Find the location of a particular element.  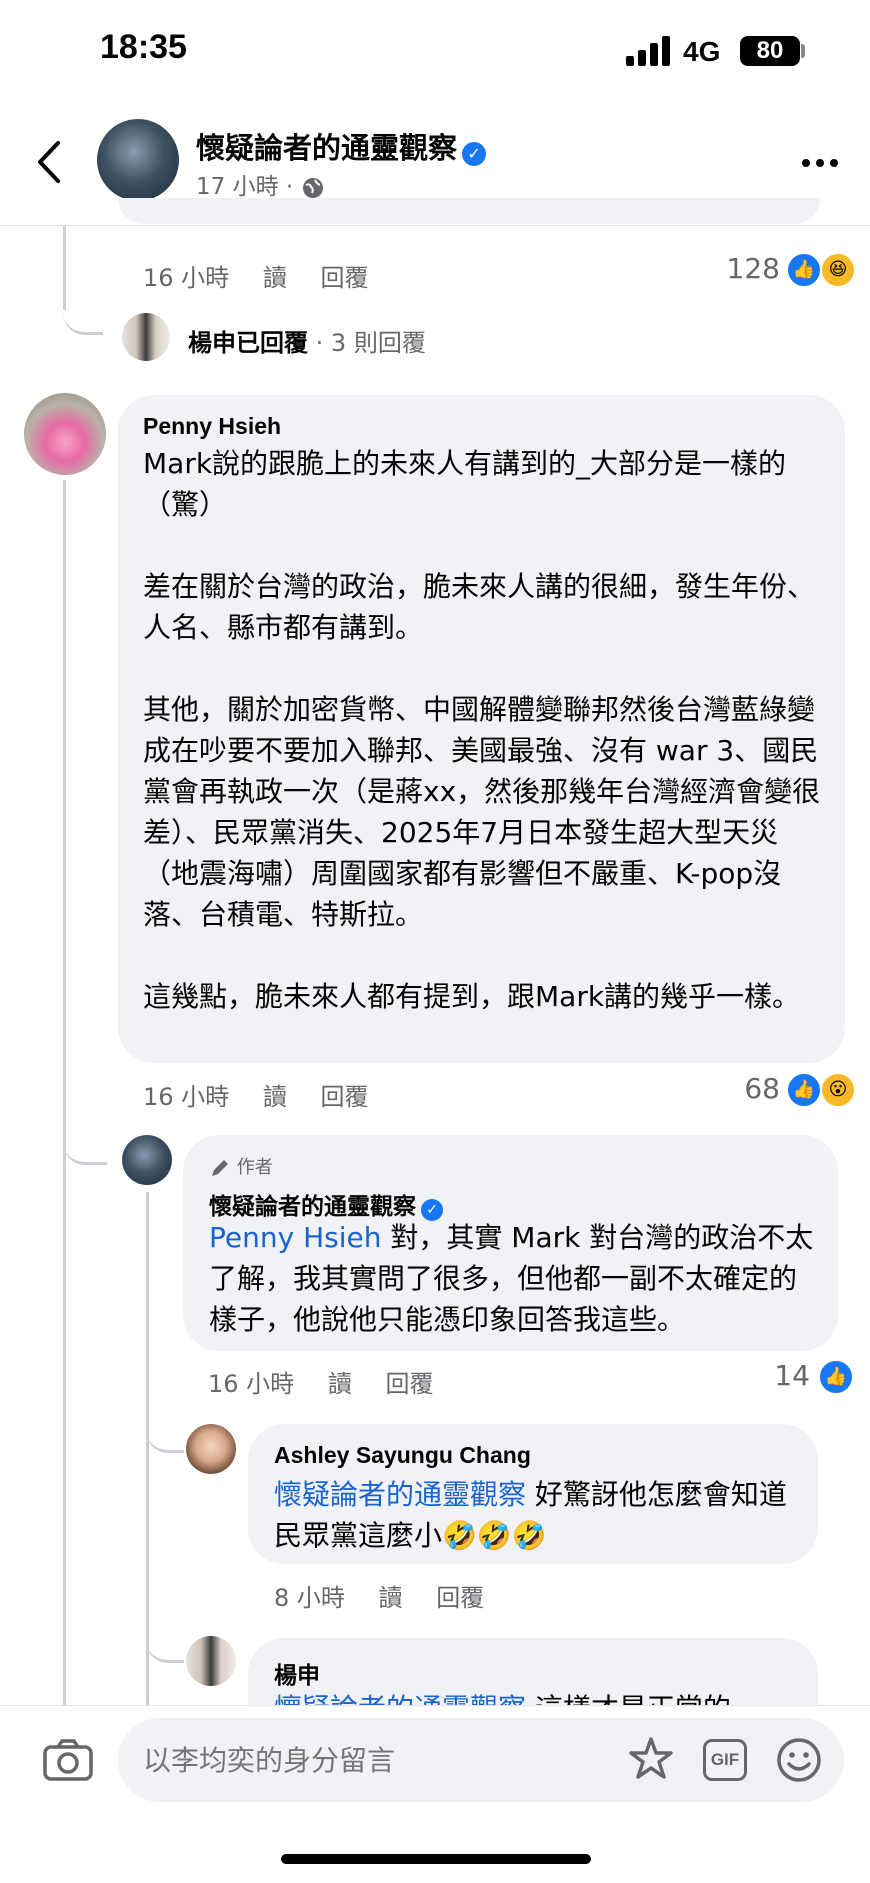

comment-bubble-cutoff is located at coordinates (469, 211).